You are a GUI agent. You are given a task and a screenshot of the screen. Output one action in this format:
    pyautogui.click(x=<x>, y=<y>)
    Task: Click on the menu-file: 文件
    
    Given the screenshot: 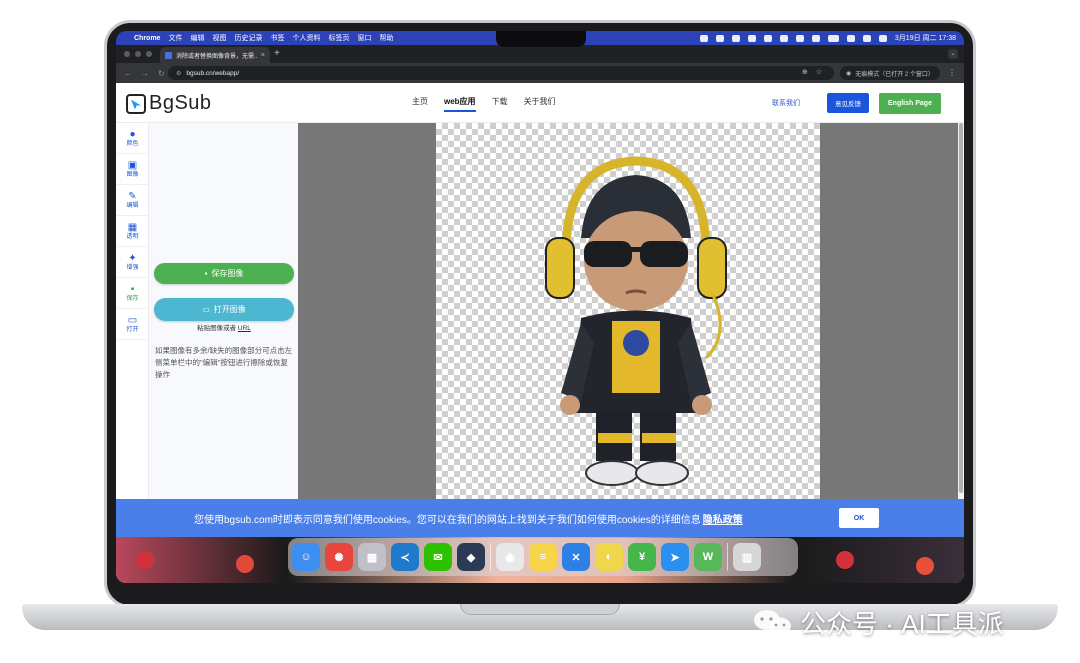 What is the action you would take?
    pyautogui.click(x=175, y=38)
    